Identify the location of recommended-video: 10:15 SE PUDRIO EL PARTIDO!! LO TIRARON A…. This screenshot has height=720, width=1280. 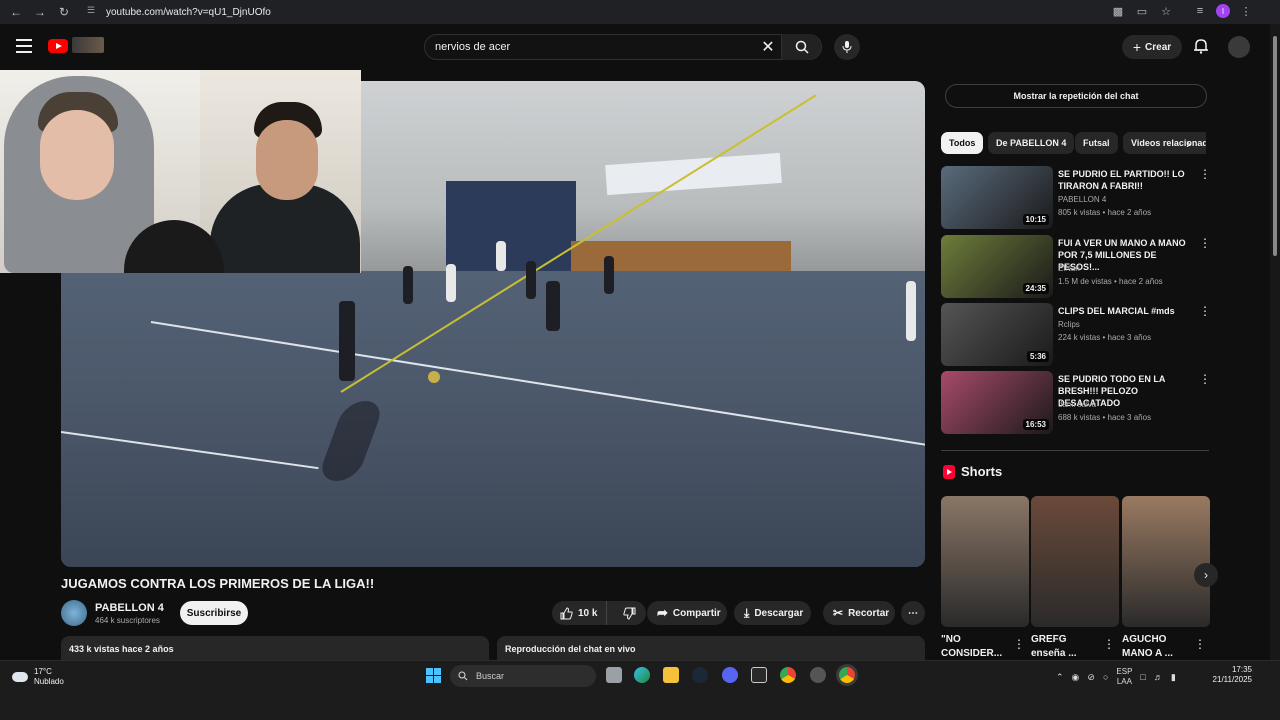
(1076, 198).